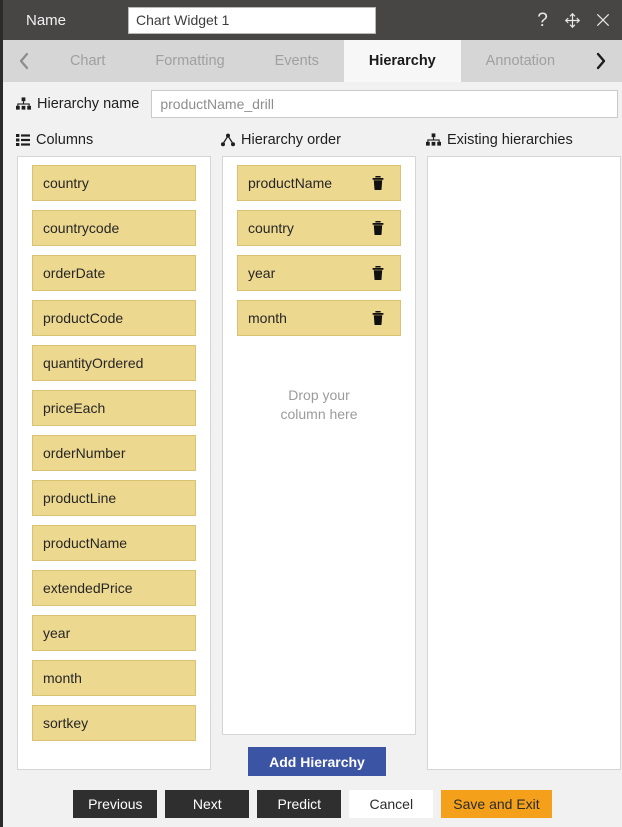 The image size is (622, 827). I want to click on column-chip-label: productLine, so click(80, 498).